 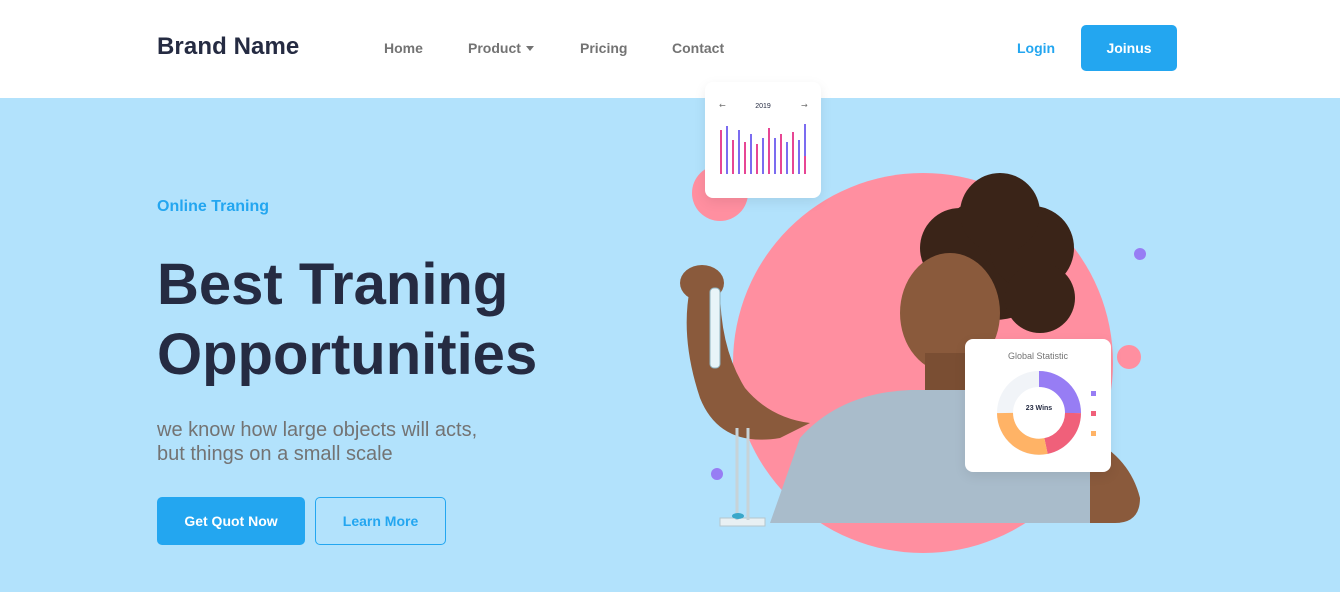 What do you see at coordinates (1093, 433) in the screenshot?
I see `legend-swatch-orange` at bounding box center [1093, 433].